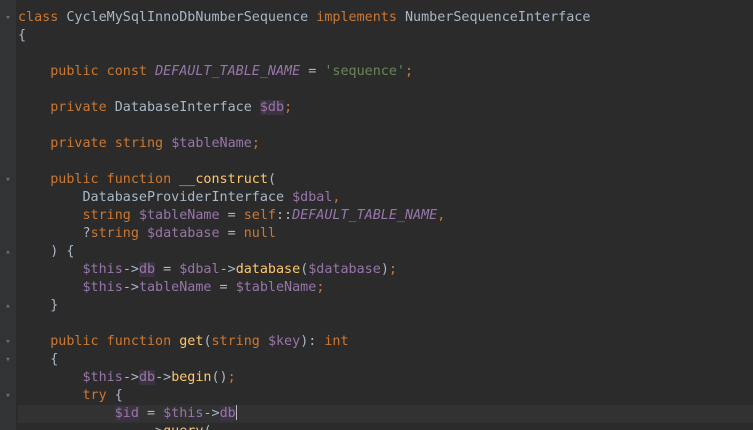 This screenshot has height=430, width=753. Describe the element at coordinates (385, 414) in the screenshot. I see `code-line: $id = $this->db` at that location.